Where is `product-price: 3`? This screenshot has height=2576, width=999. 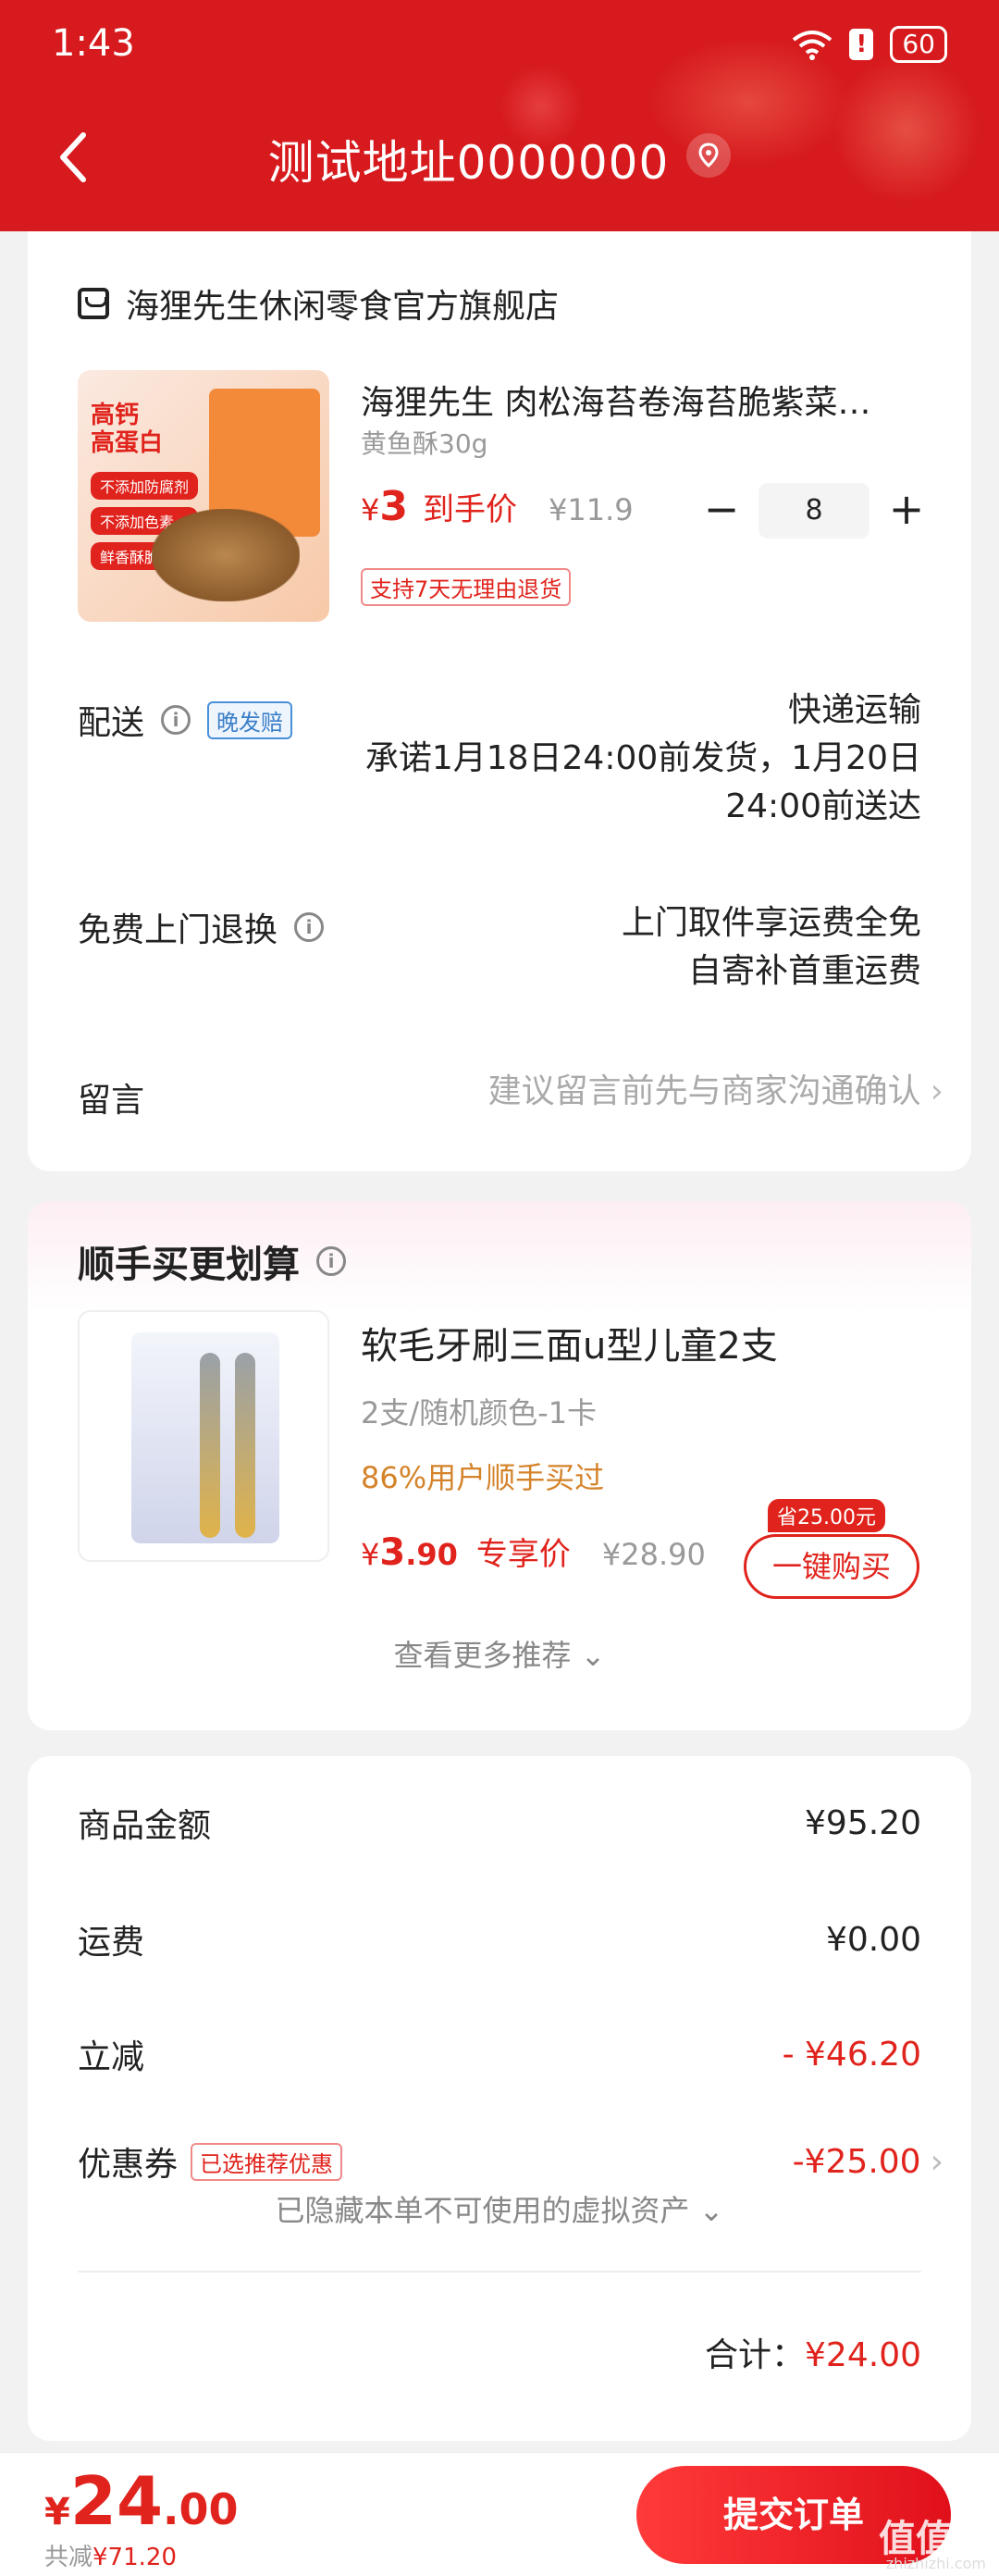
product-price: 3 is located at coordinates (394, 506).